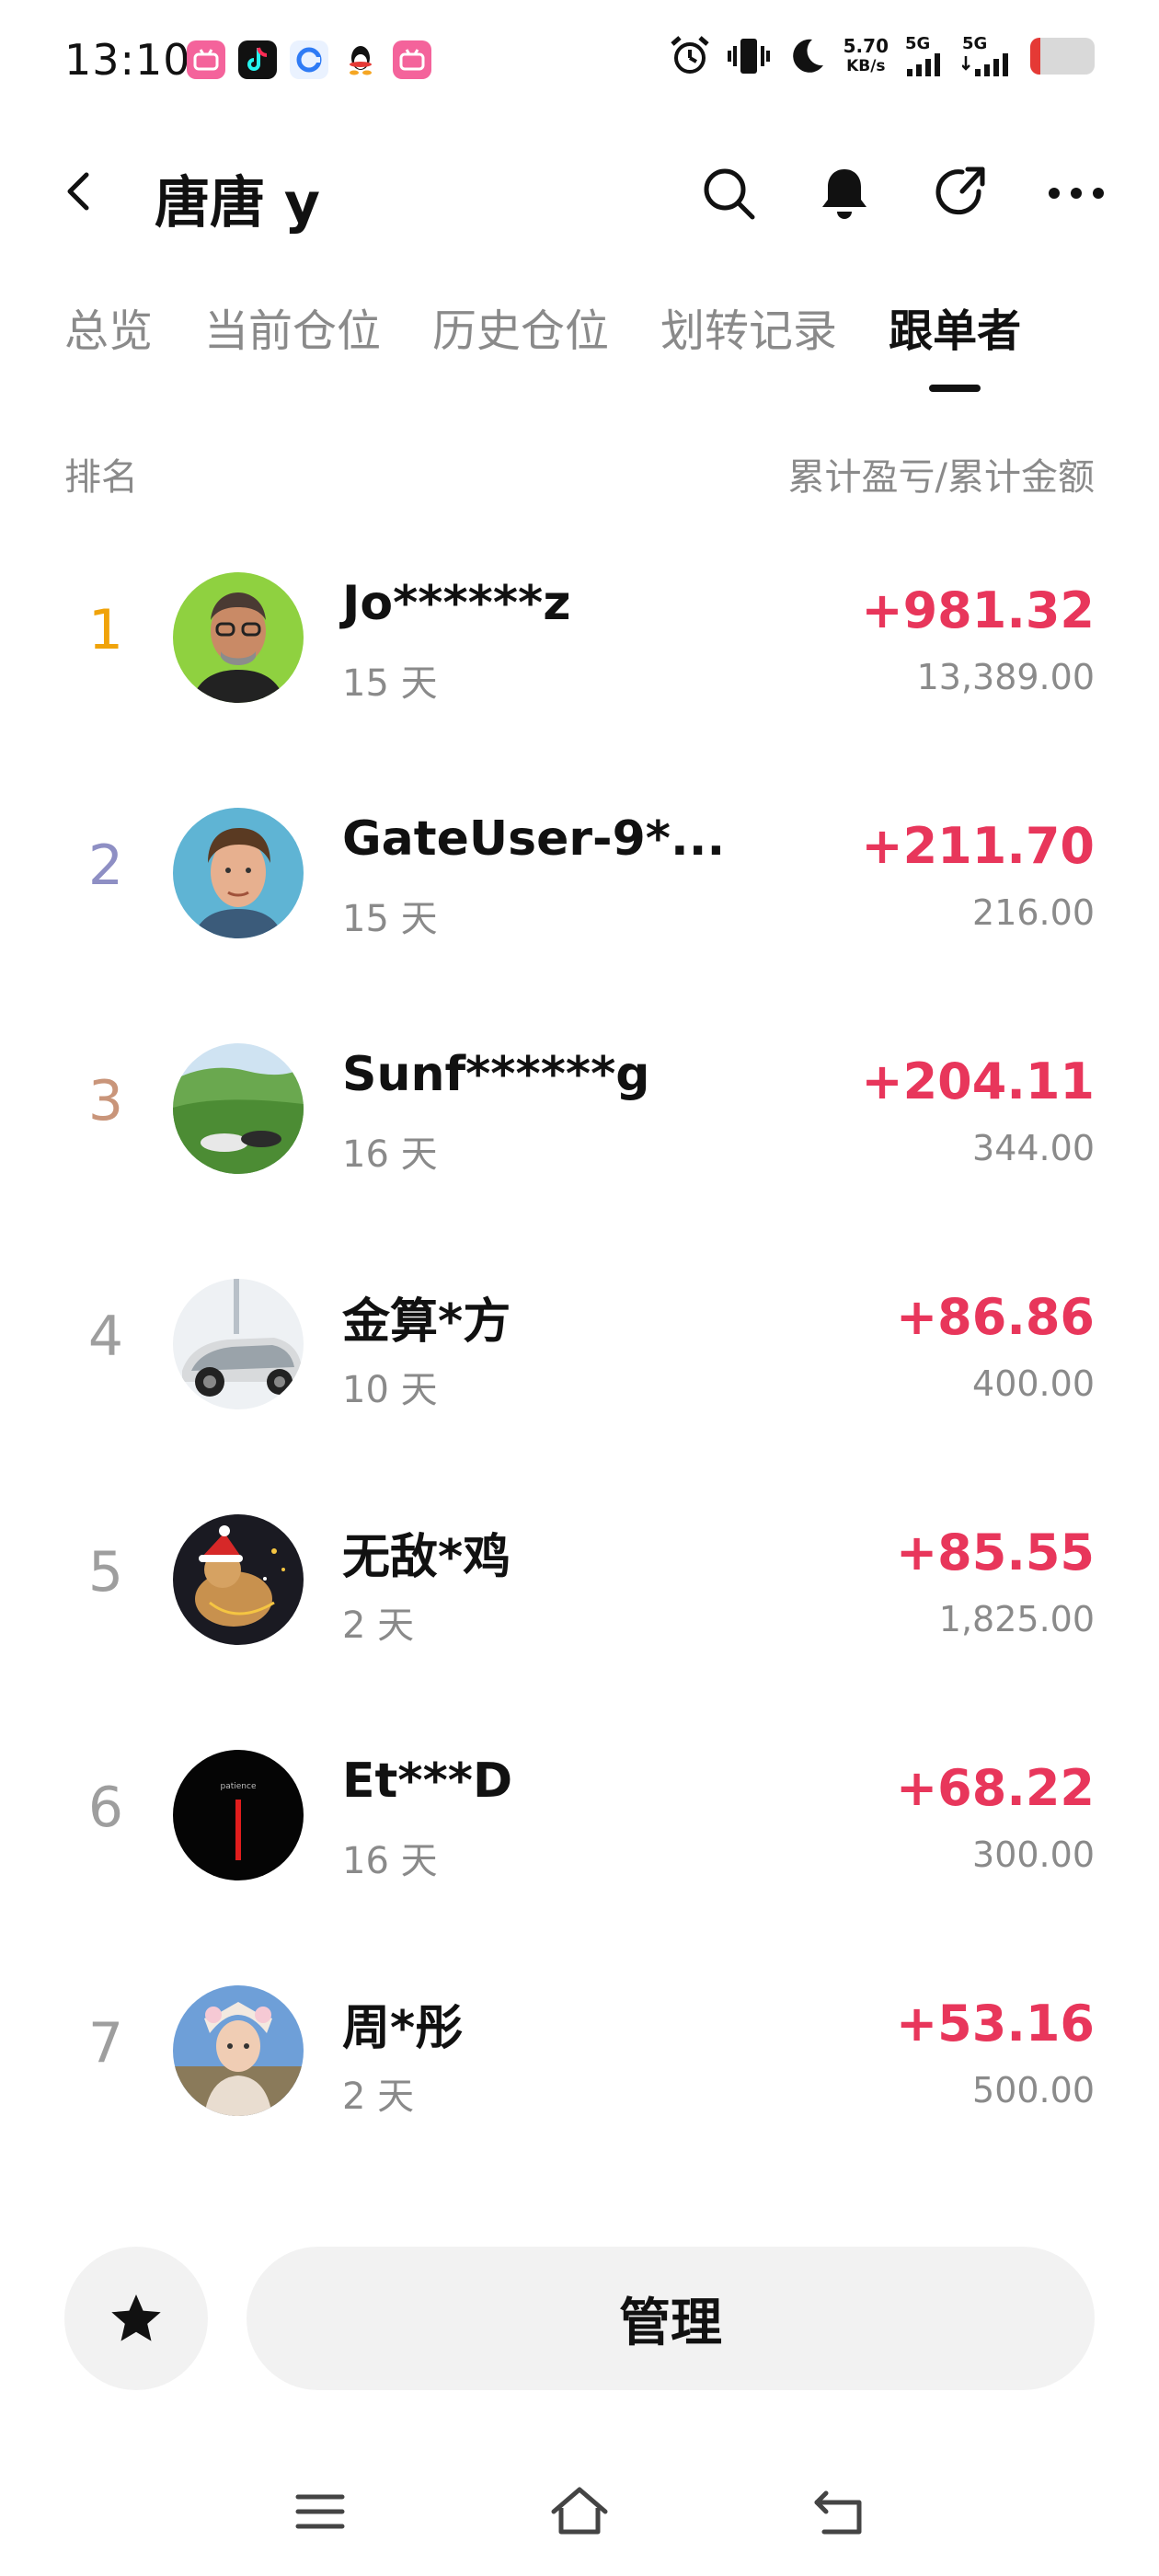 The height and width of the screenshot is (2576, 1159). Describe the element at coordinates (109, 331) in the screenshot. I see `tab-label: 总览` at that location.